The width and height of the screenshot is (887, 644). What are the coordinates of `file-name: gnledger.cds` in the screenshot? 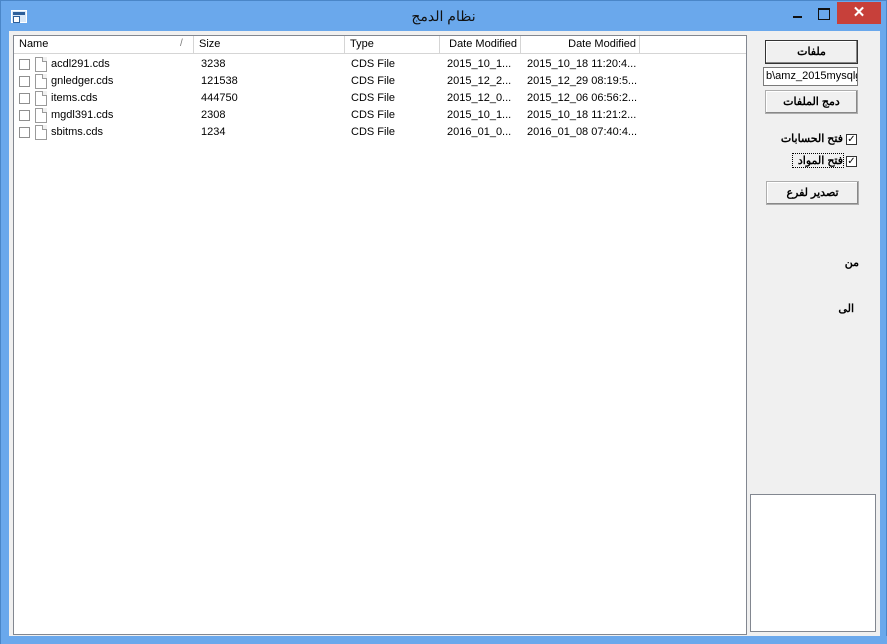 It's located at (82, 81).